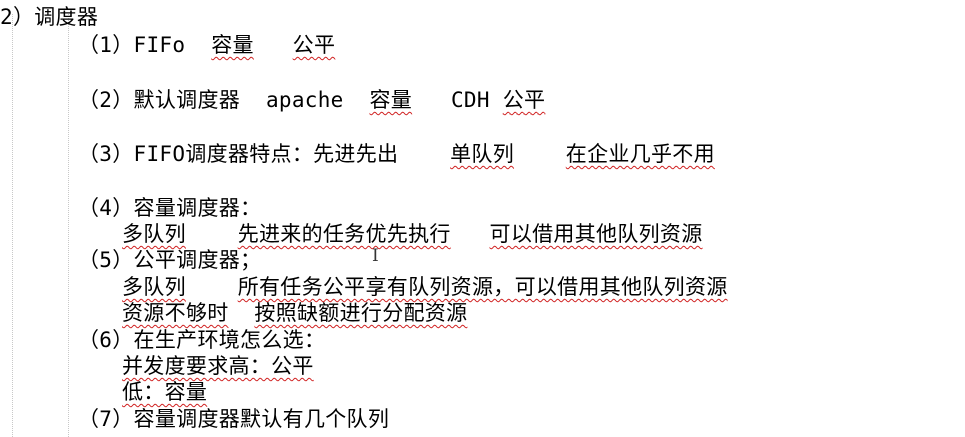 The width and height of the screenshot is (965, 437). Describe the element at coordinates (524, 100) in the screenshot. I see `item-2-fair: 公平` at that location.